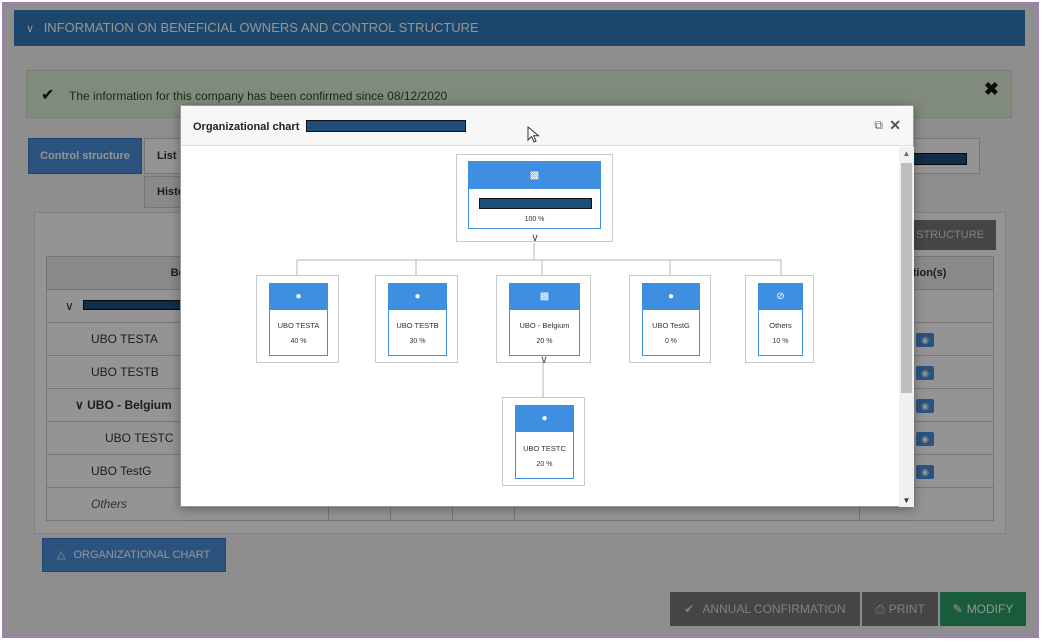 The width and height of the screenshot is (1042, 642). Describe the element at coordinates (543, 319) in the screenshot. I see `org-node-ubo-belgium: ▩ UBO - Belgium 20 %` at that location.